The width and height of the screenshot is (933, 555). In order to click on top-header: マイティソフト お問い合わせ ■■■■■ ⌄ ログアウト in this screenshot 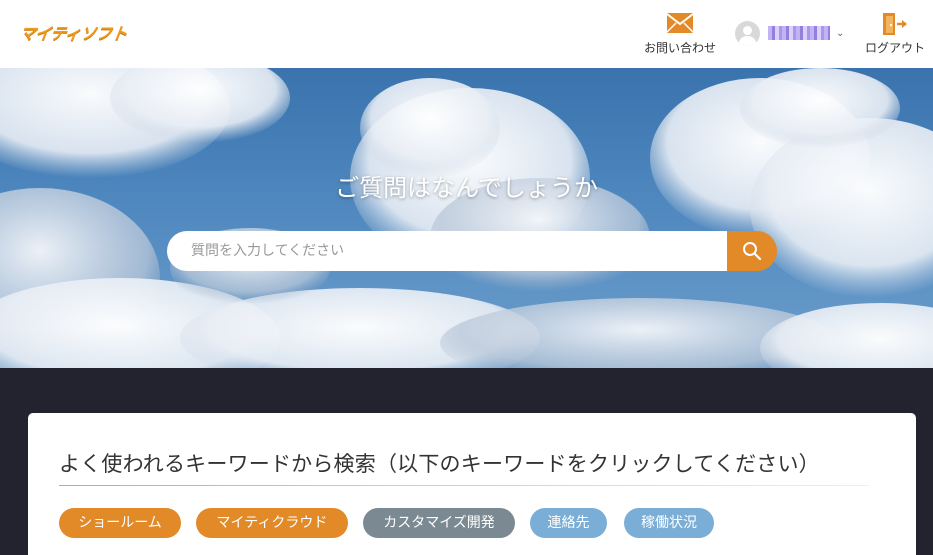, I will do `click(466, 34)`.